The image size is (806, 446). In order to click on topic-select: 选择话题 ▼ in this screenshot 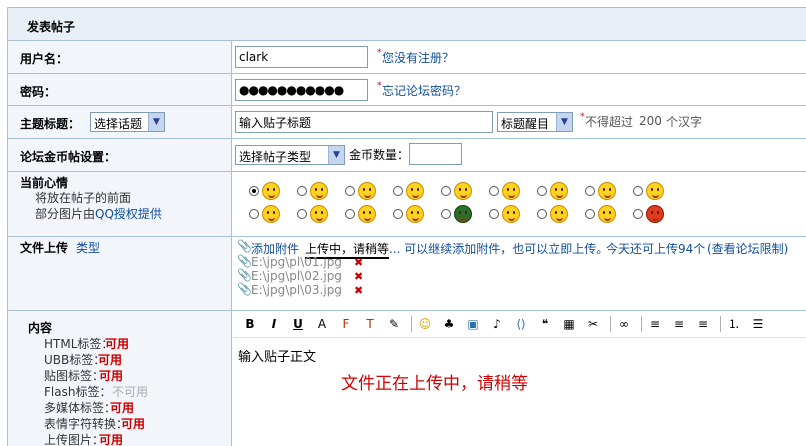, I will do `click(127, 122)`.